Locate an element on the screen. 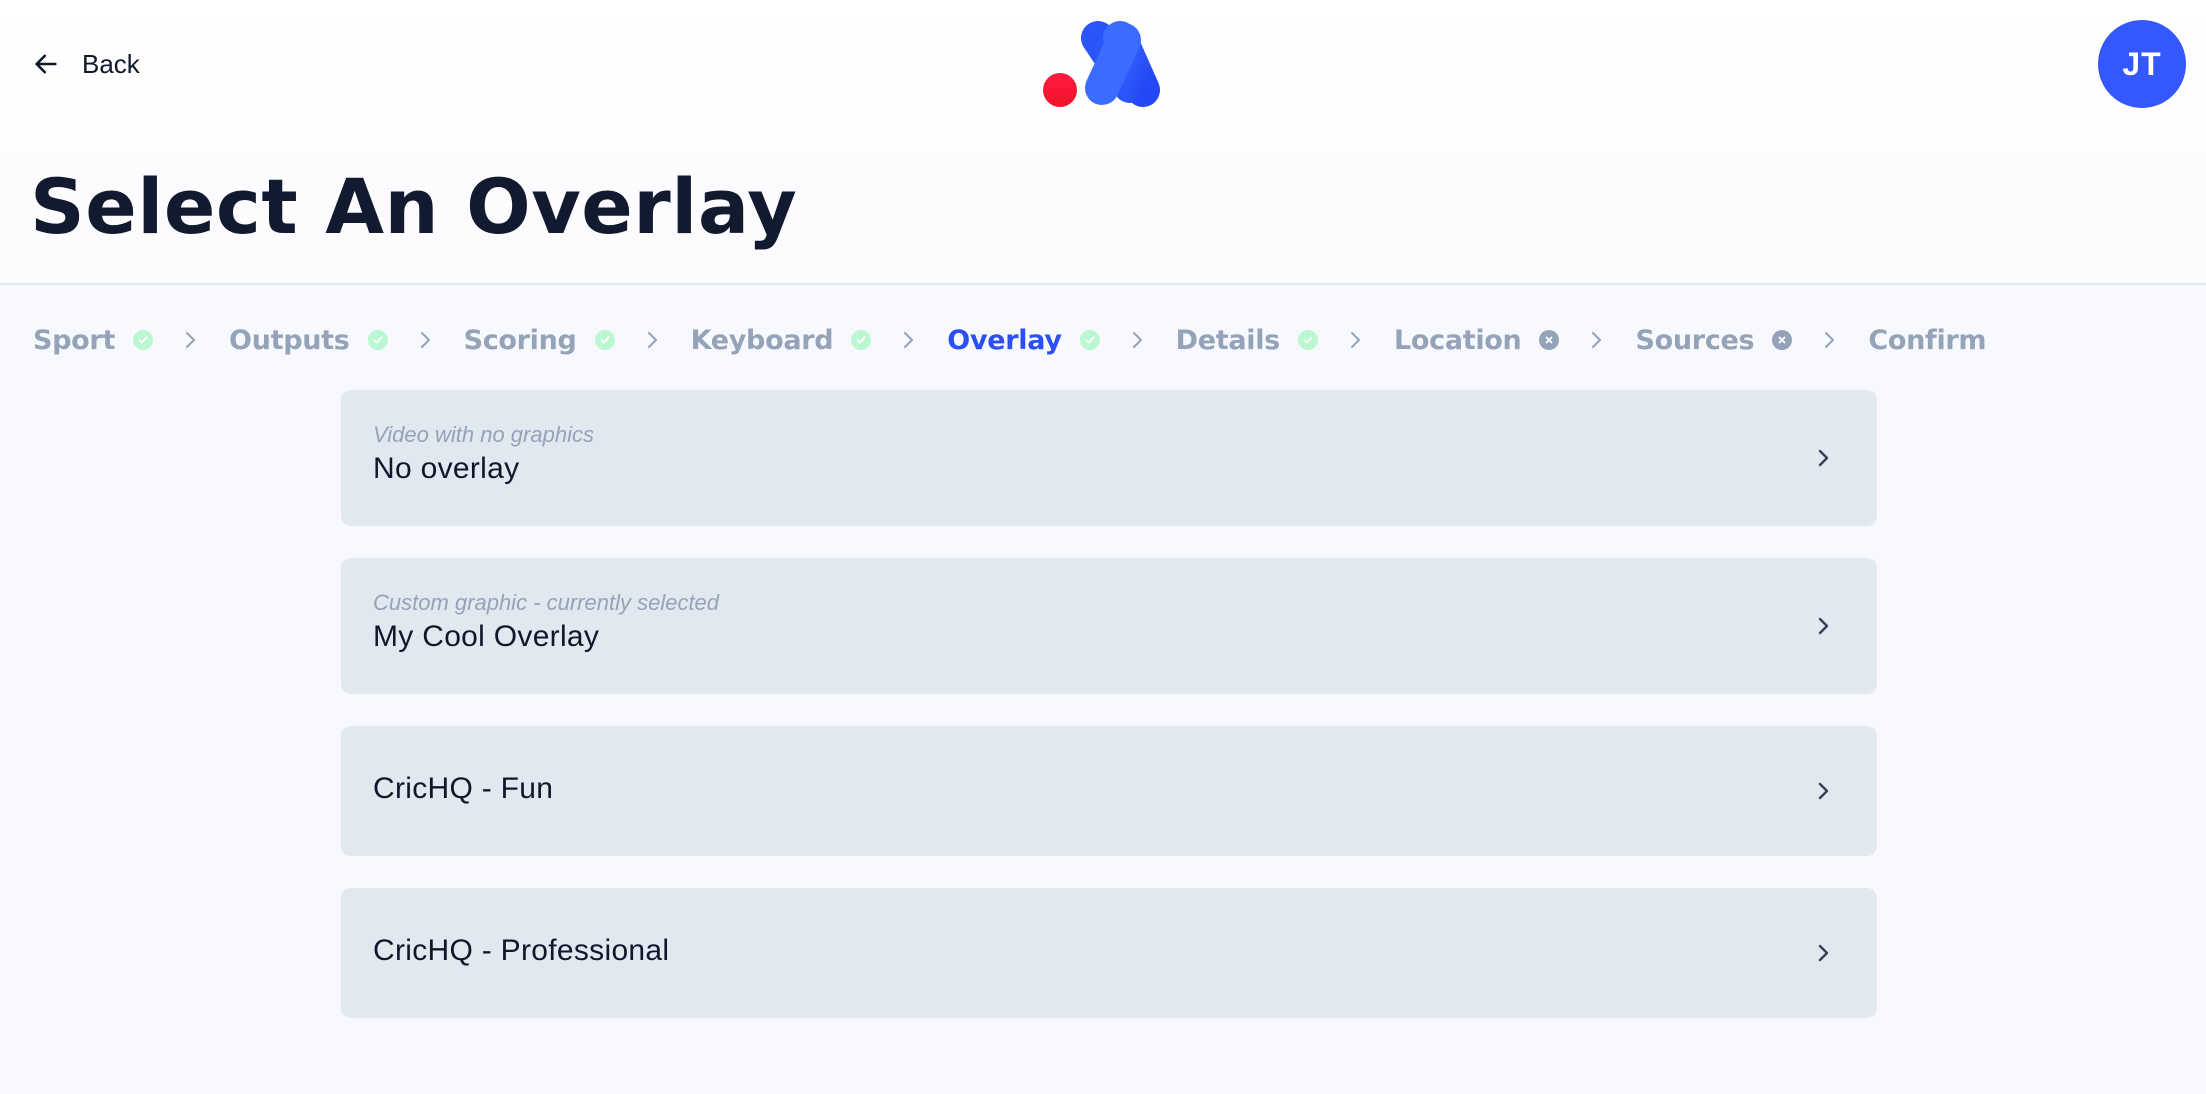  option-title: CricHQ - Professional is located at coordinates (521, 950).